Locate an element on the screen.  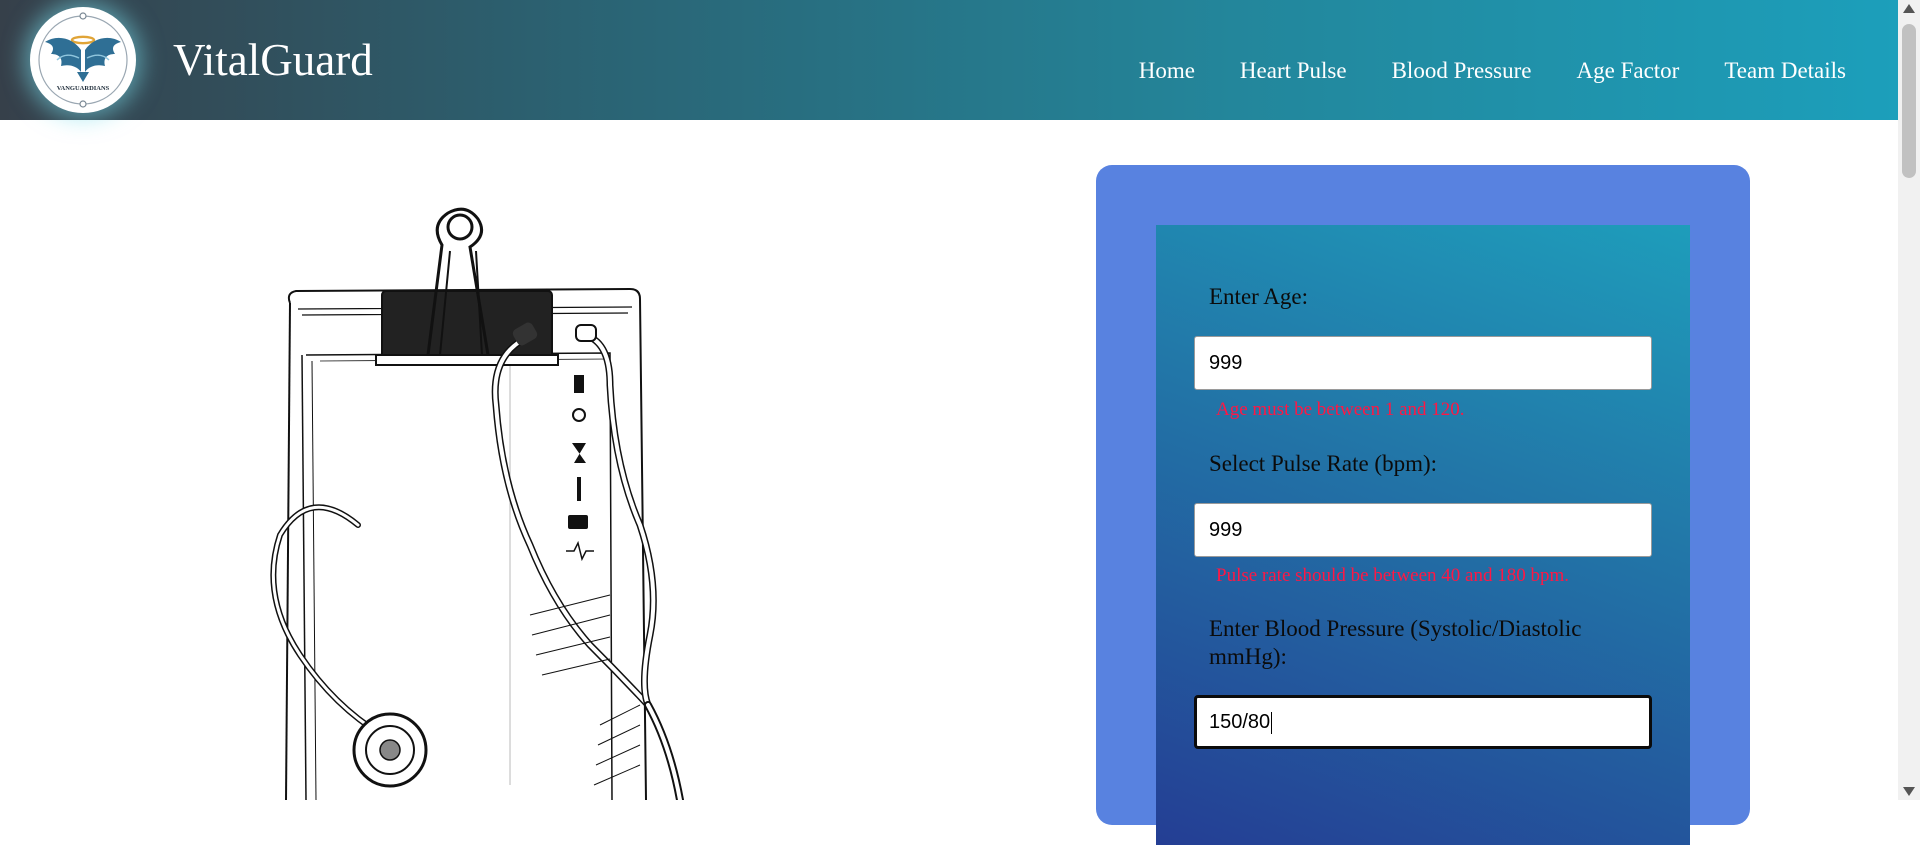
pulse-input: 999 is located at coordinates (1423, 530).